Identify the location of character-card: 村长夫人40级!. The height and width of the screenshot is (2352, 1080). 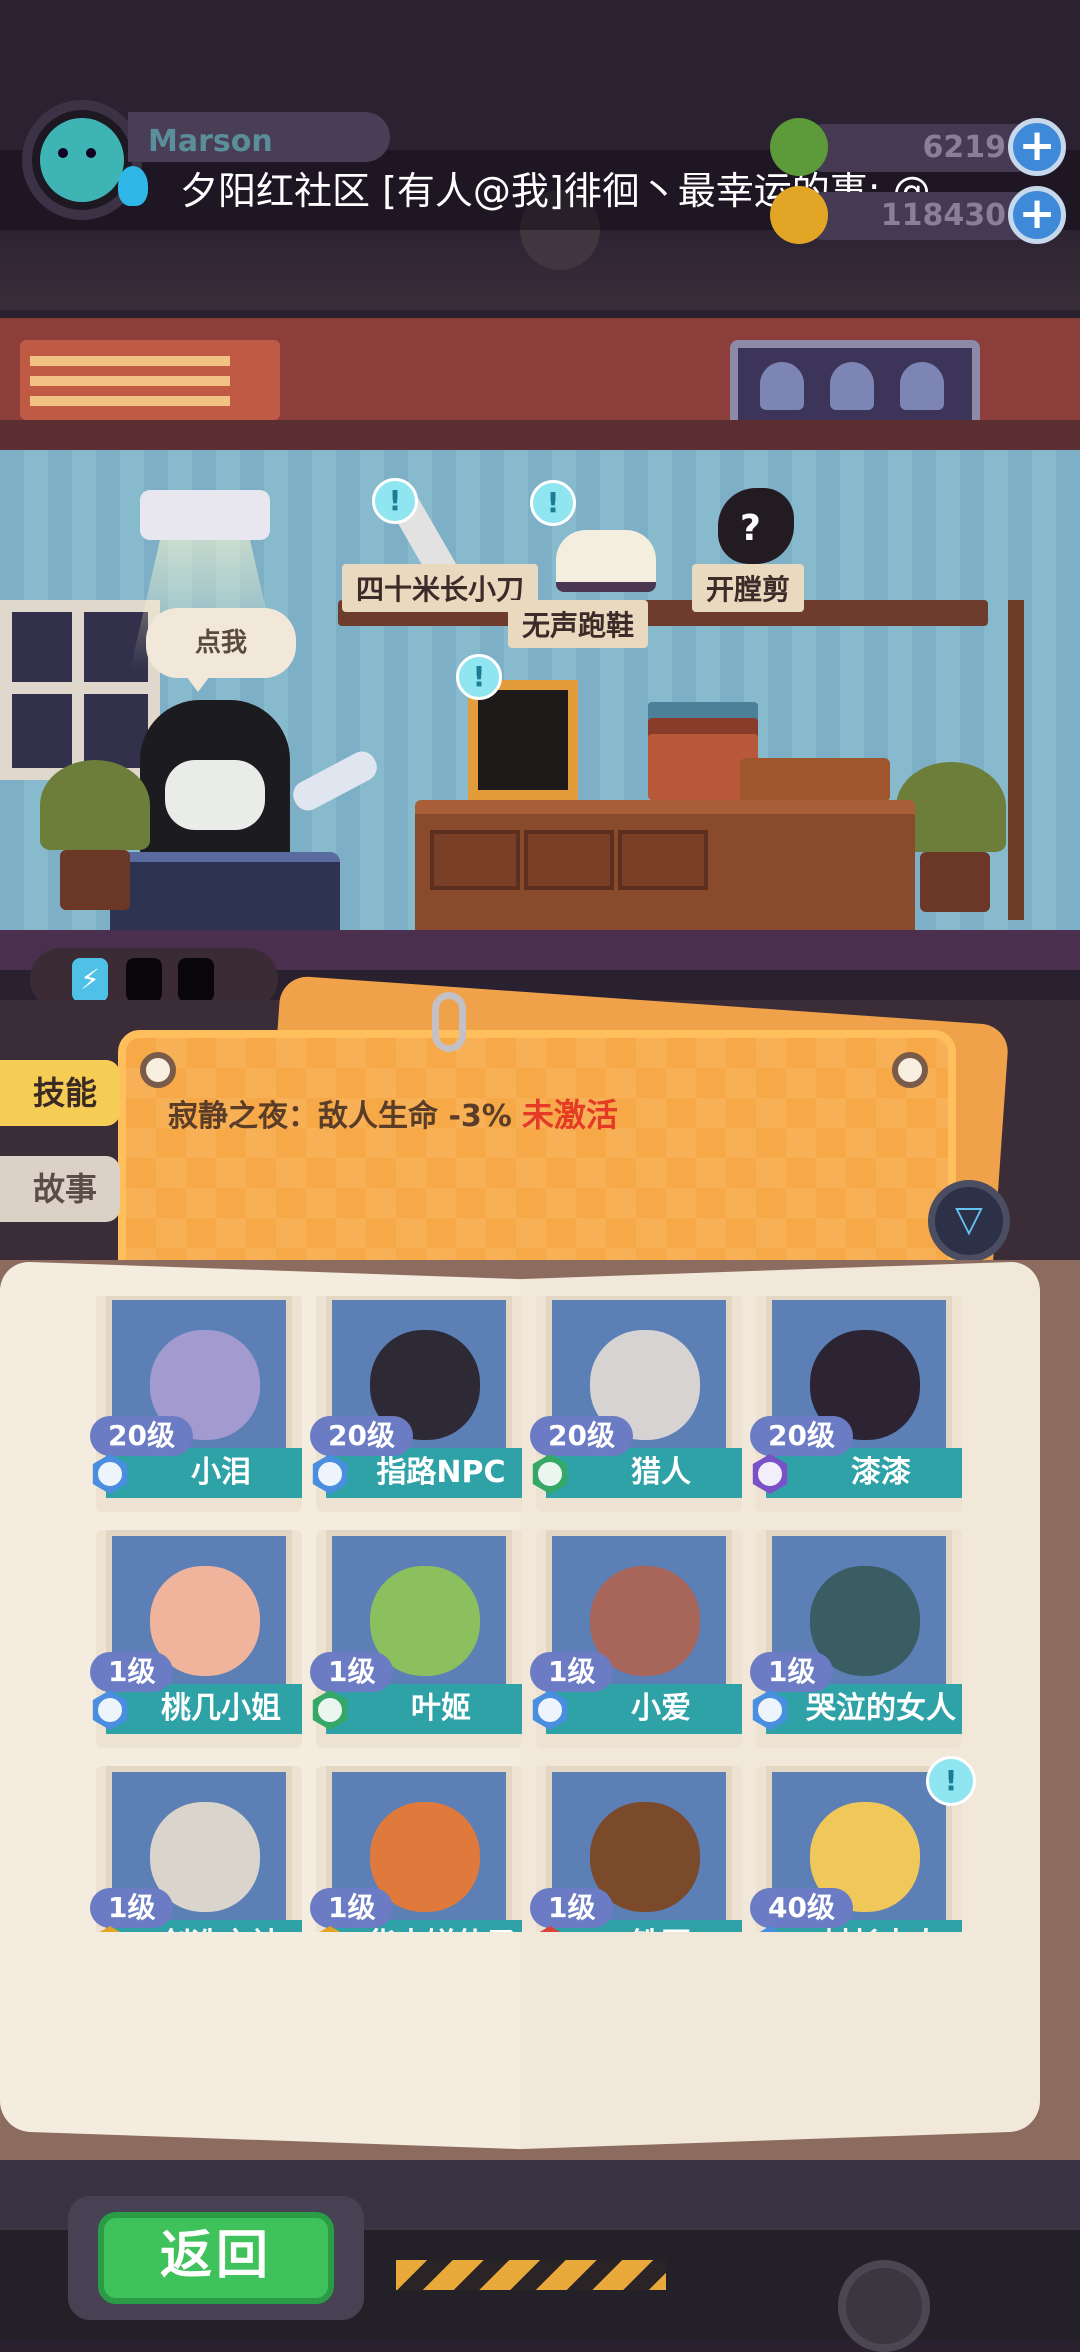
(863, 1844).